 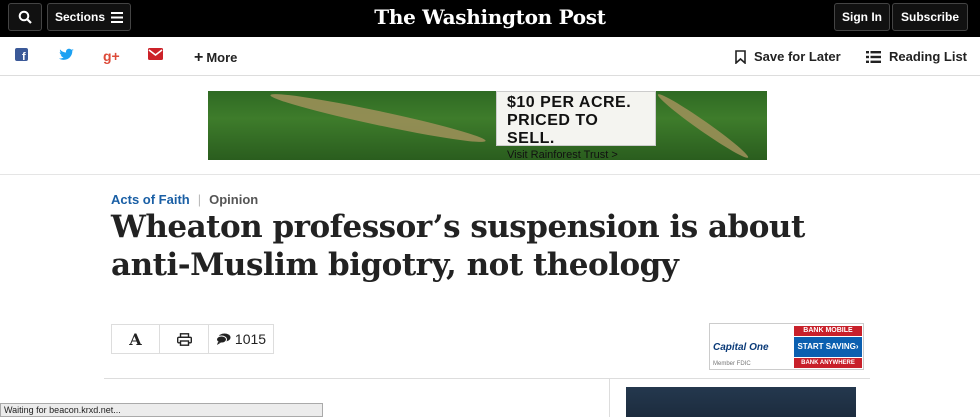 I want to click on twitter-icon, so click(x=66, y=54).